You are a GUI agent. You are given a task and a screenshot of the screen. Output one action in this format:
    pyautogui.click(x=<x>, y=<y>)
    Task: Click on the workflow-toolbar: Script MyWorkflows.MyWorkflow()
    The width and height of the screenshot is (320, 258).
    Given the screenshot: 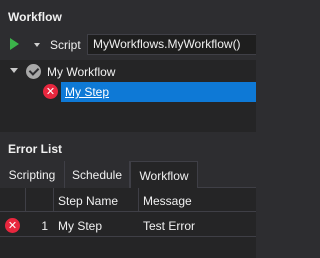 What is the action you would take?
    pyautogui.click(x=128, y=45)
    